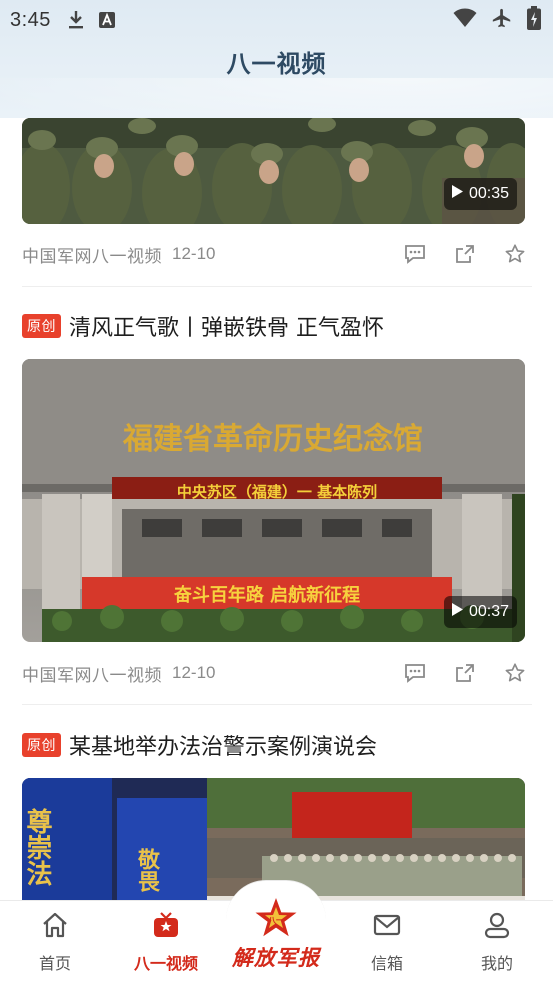  Describe the element at coordinates (276, 64) in the screenshot. I see `page-title: 八一视频` at that location.